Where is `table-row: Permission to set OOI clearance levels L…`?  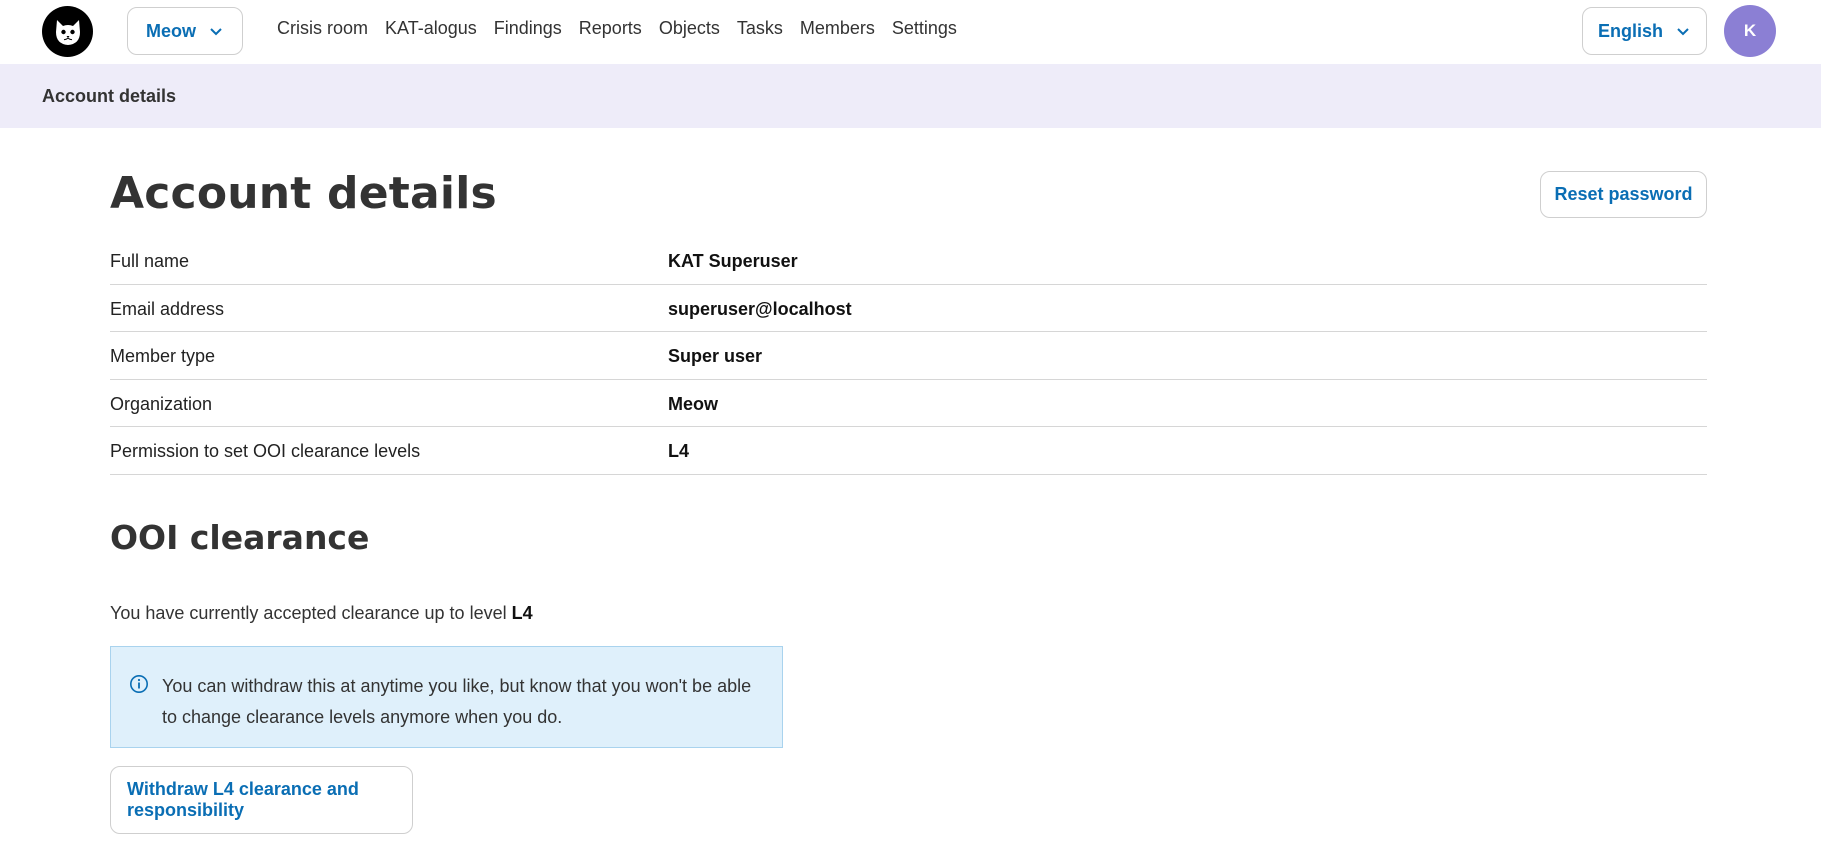
table-row: Permission to set OOI clearance levels L… is located at coordinates (908, 451).